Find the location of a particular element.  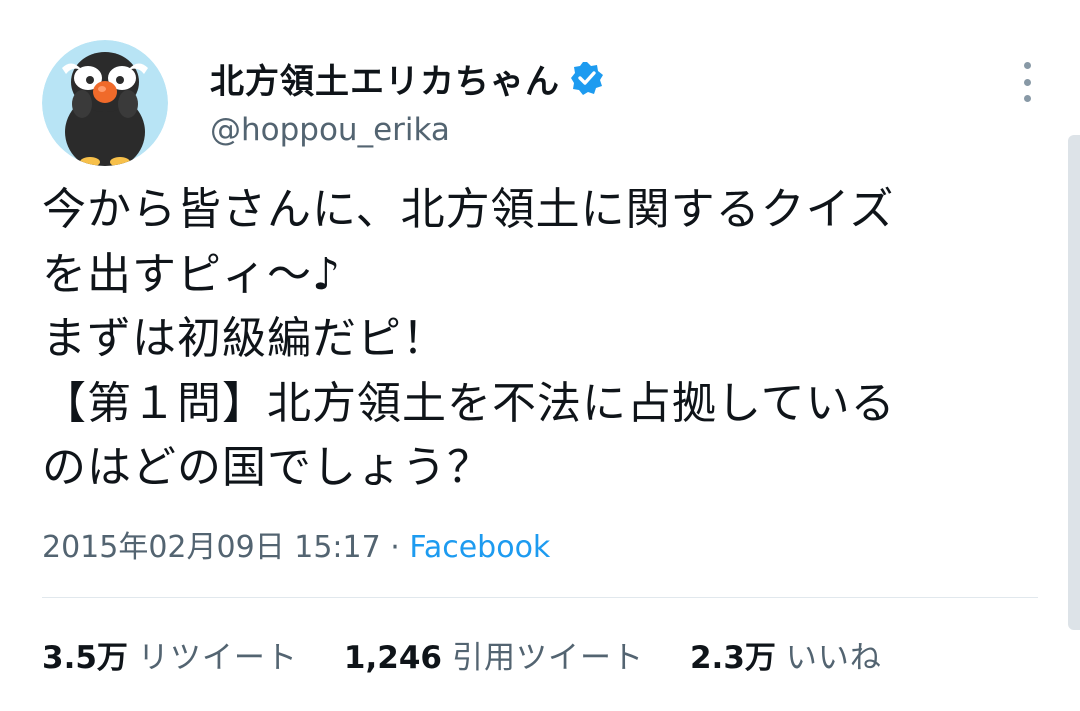

stat-count: 2.3万 is located at coordinates (732, 658).